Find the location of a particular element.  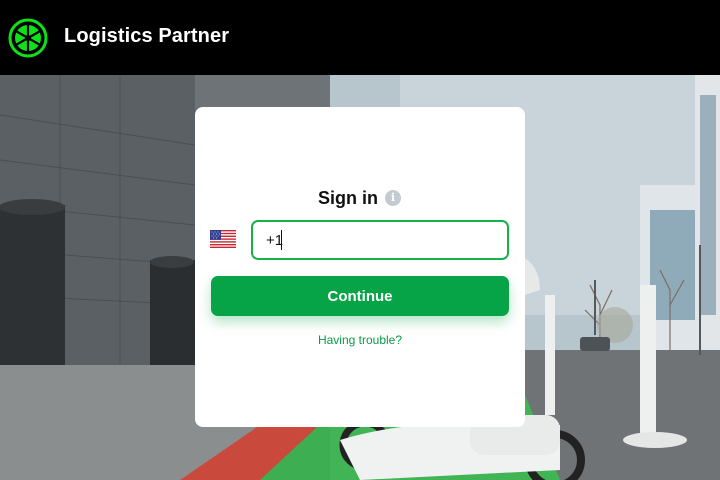

phone-number-input is located at coordinates (380, 240).